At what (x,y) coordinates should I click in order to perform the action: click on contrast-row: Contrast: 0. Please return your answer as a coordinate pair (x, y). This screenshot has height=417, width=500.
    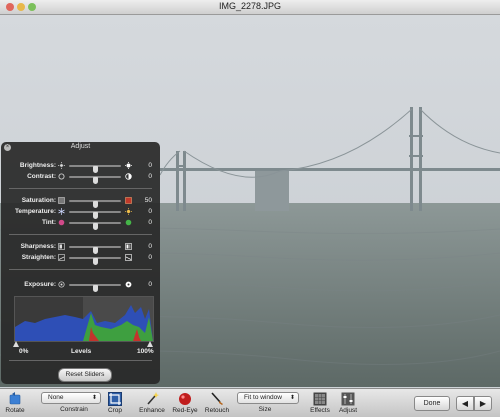
    Looking at the image, I should click on (80, 178).